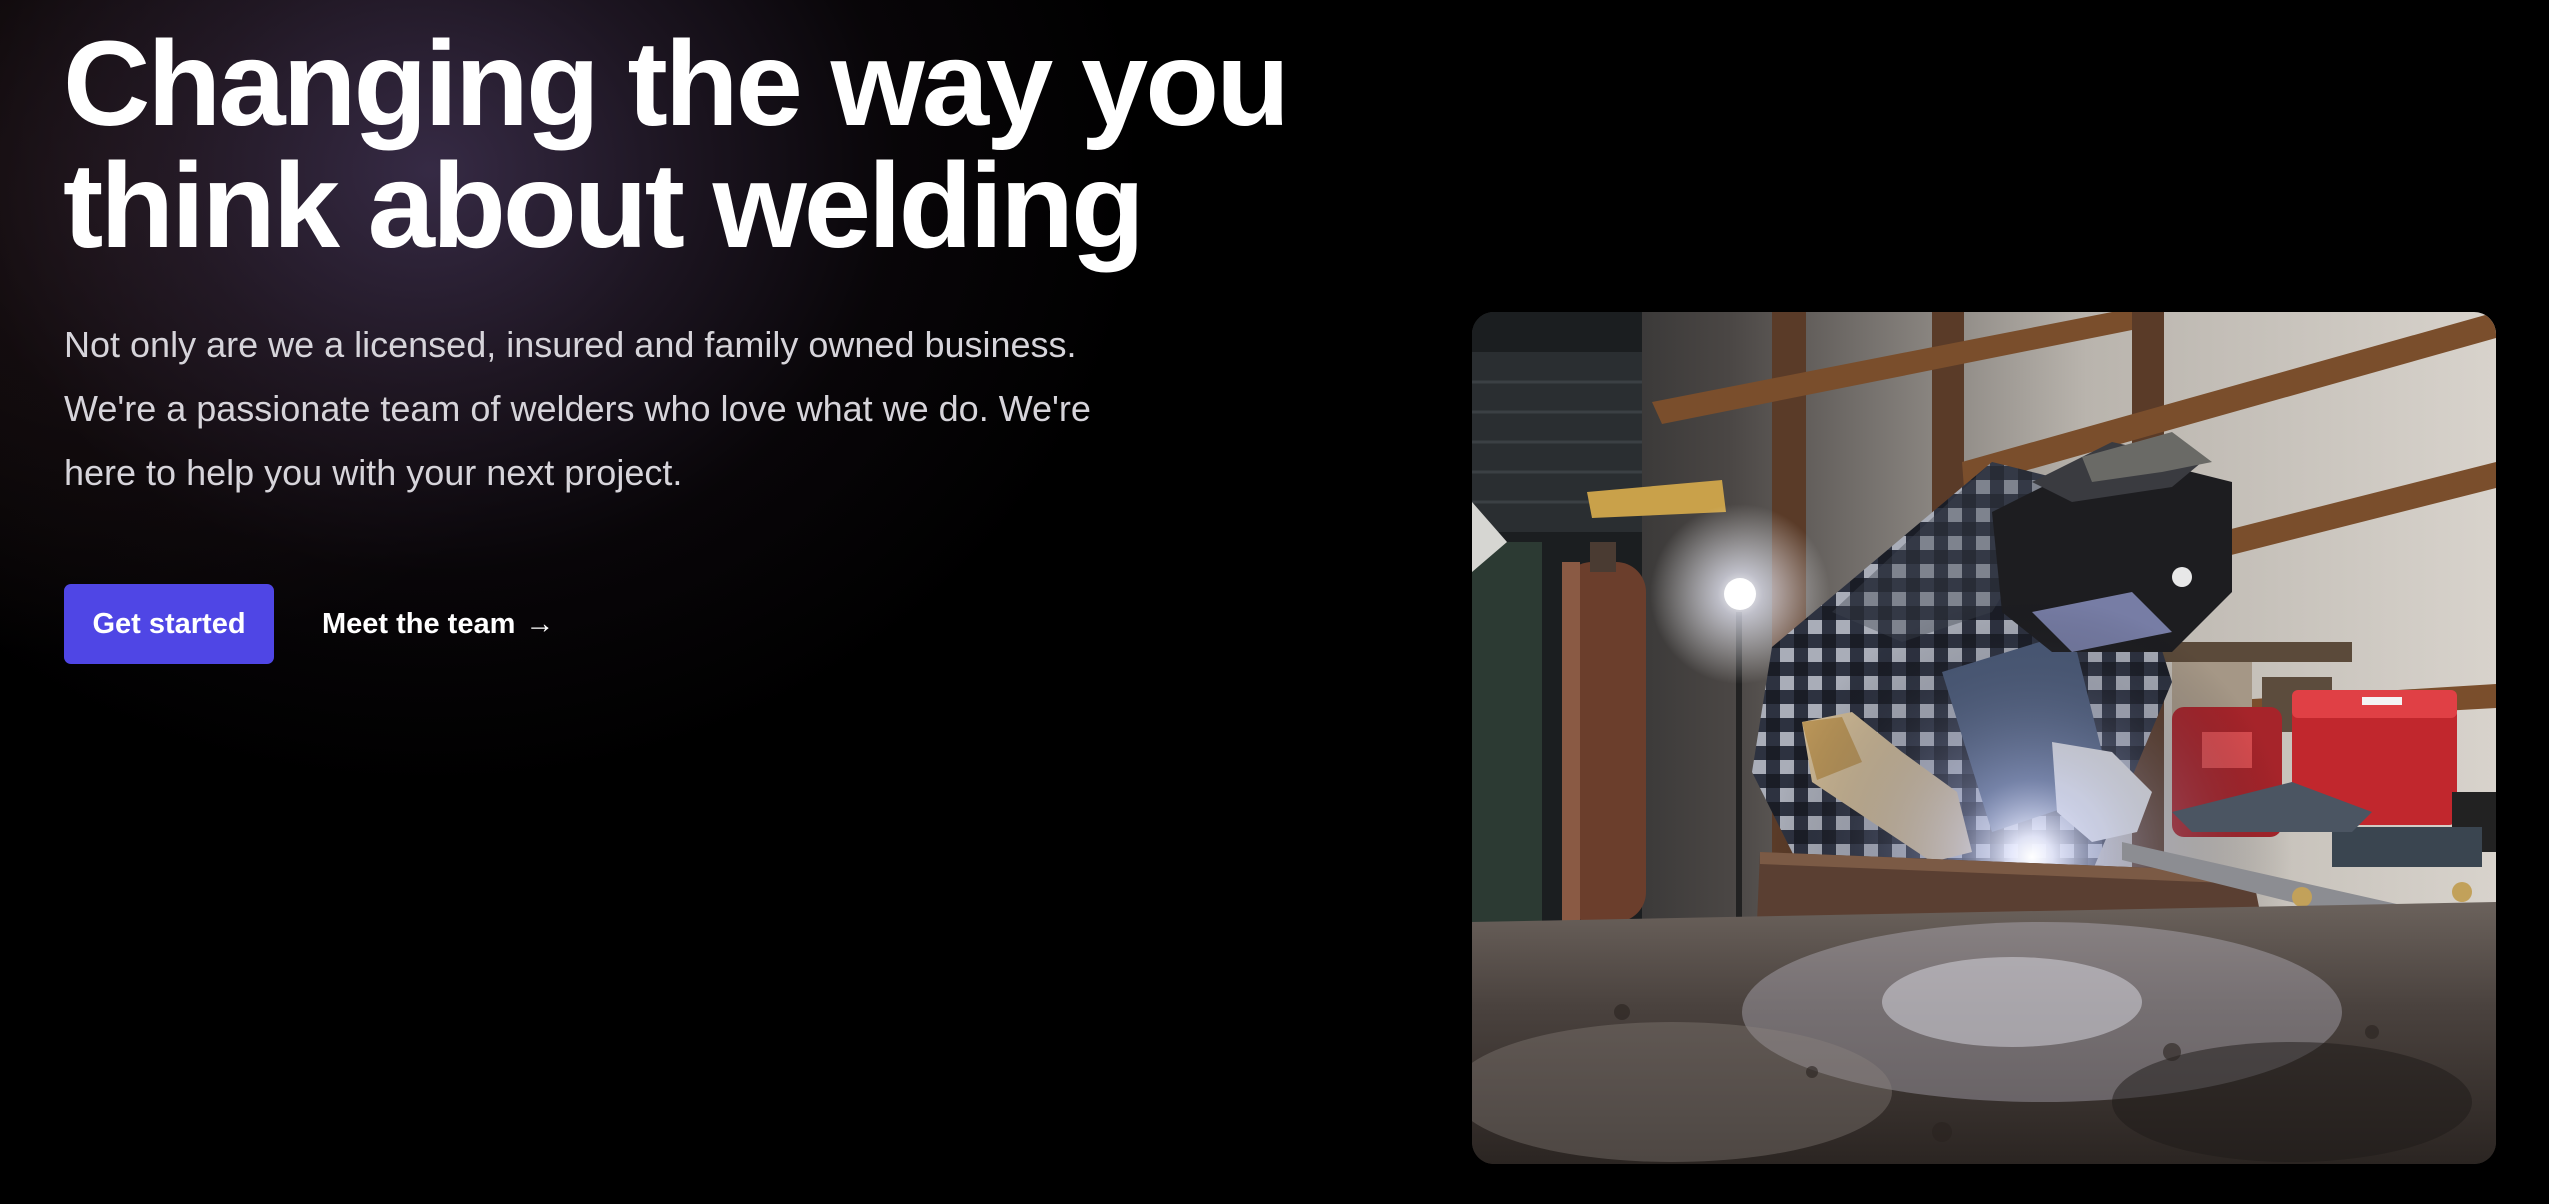 This screenshot has width=2549, height=1204. What do you see at coordinates (373, 472) in the screenshot?
I see `hero-description-line-3: here to help you with your next project.` at bounding box center [373, 472].